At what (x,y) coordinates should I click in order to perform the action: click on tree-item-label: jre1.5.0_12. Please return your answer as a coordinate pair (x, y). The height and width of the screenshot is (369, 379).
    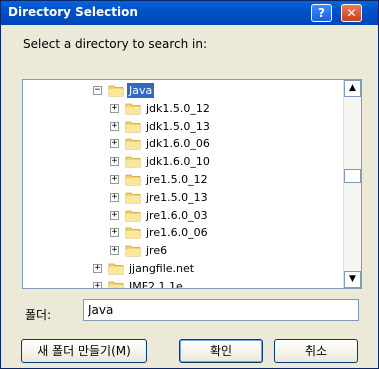
    Looking at the image, I should click on (177, 179).